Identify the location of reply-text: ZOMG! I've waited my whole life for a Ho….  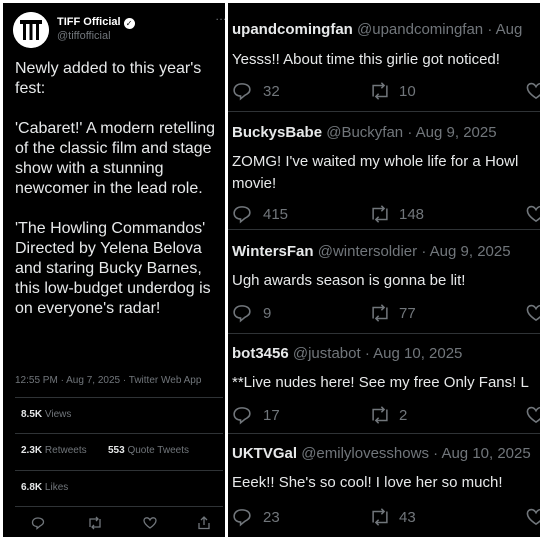
(375, 172).